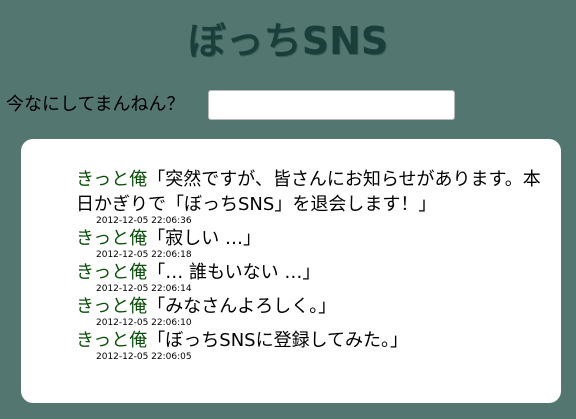 The height and width of the screenshot is (419, 576). I want to click on status-input, so click(331, 105).